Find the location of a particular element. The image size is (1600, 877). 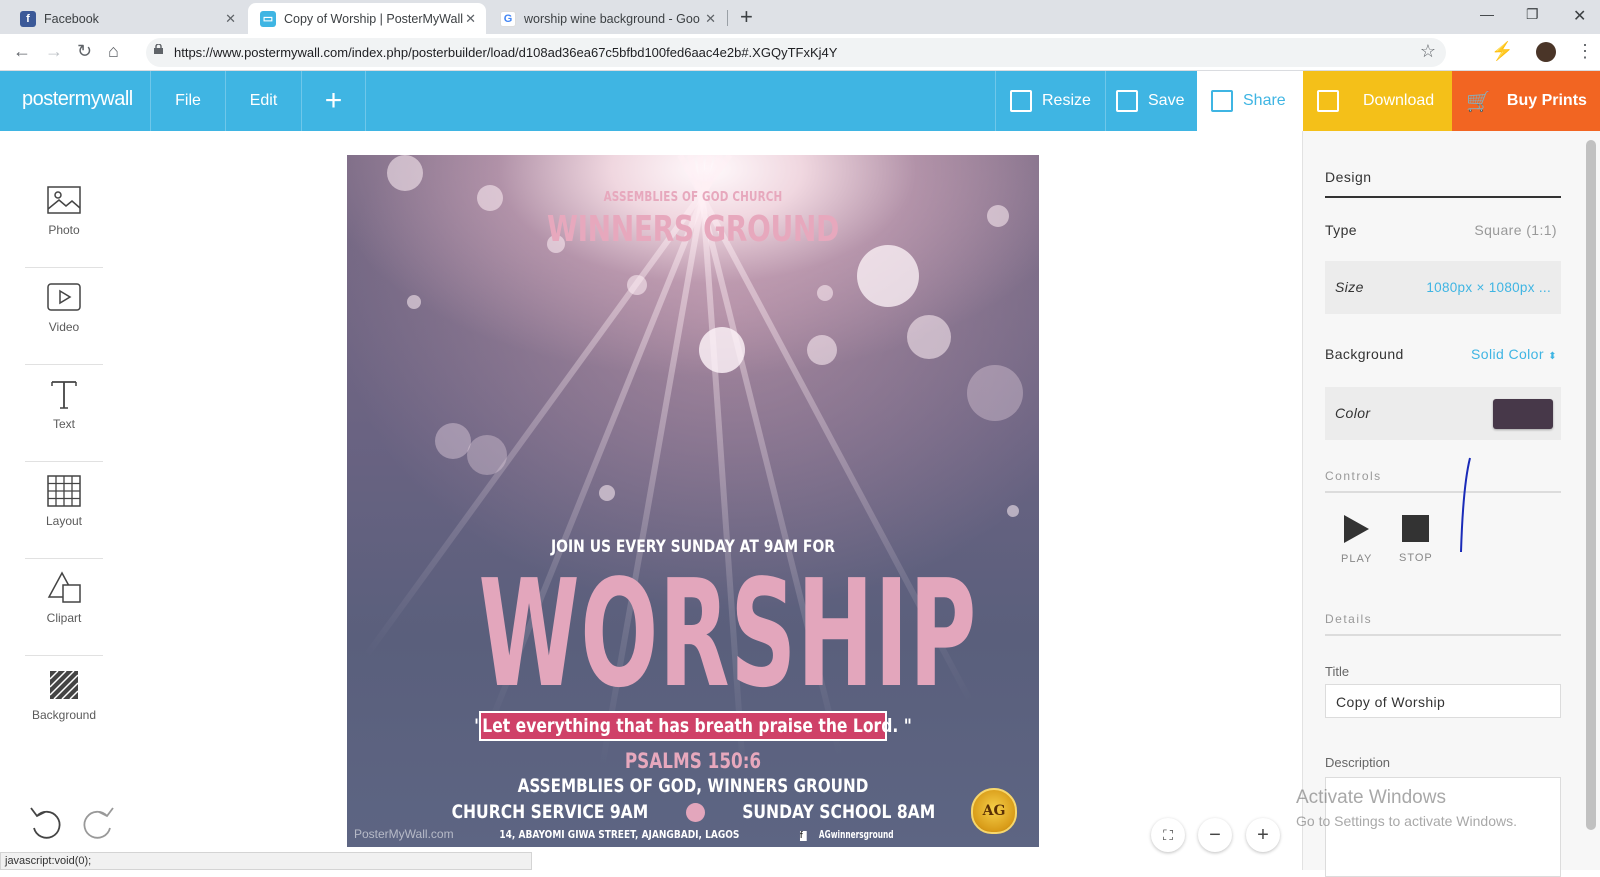

bullet-dot is located at coordinates (695, 812).